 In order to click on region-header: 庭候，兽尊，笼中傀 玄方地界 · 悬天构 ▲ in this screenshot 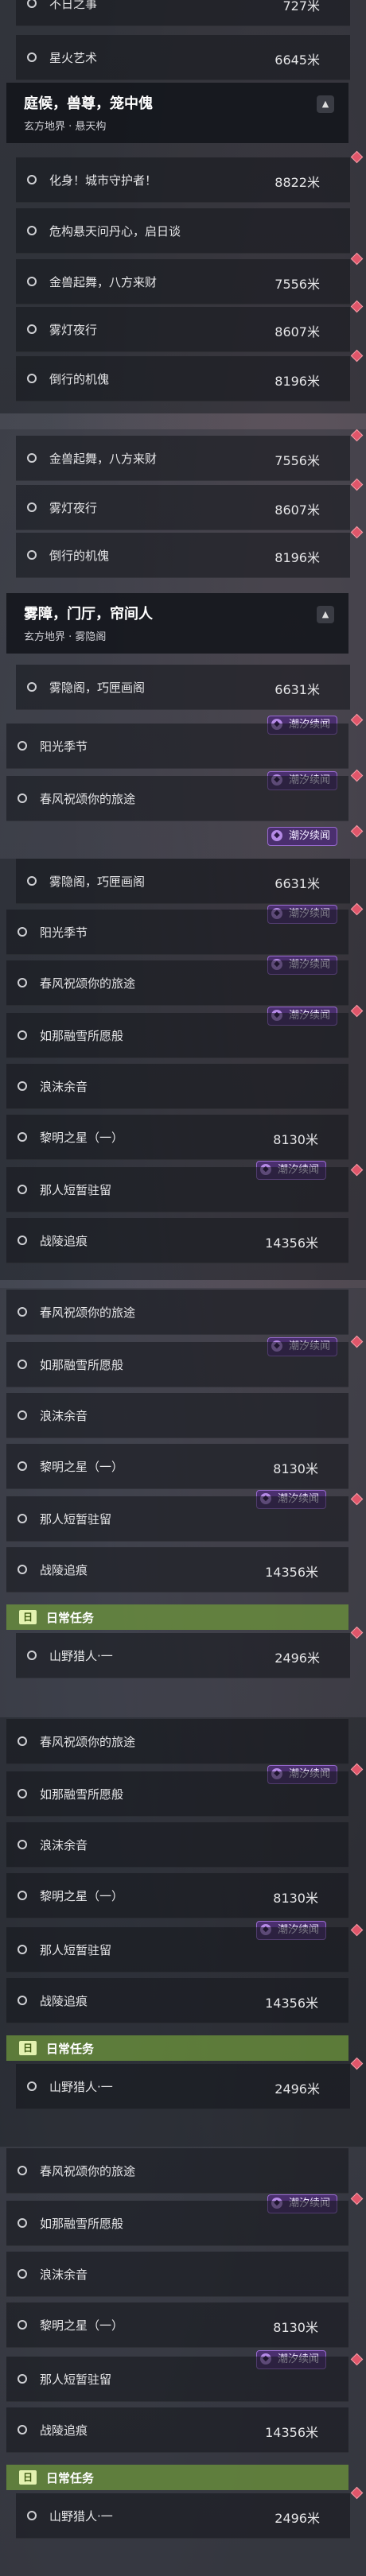, I will do `click(177, 113)`.